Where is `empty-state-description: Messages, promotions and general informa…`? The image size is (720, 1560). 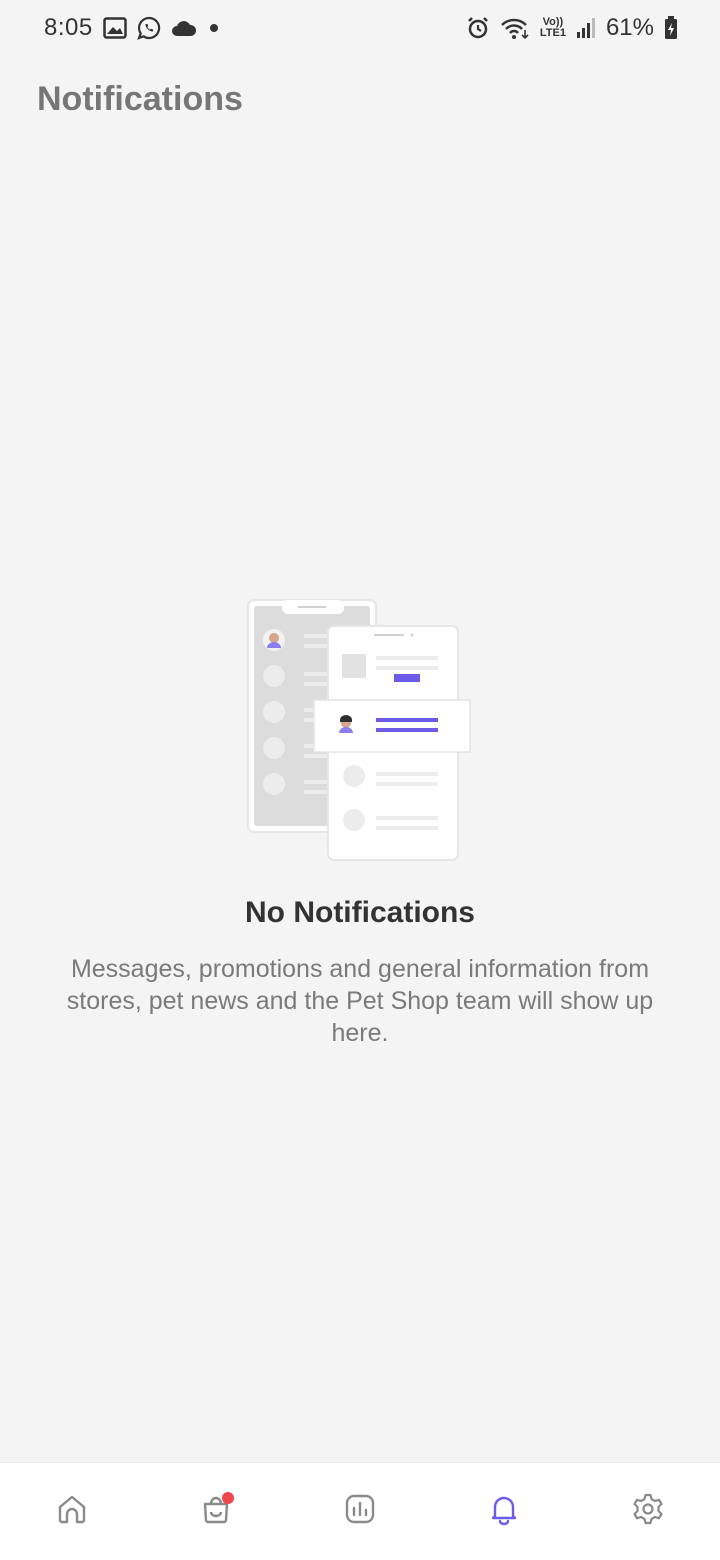 empty-state-description: Messages, promotions and general informa… is located at coordinates (360, 1001).